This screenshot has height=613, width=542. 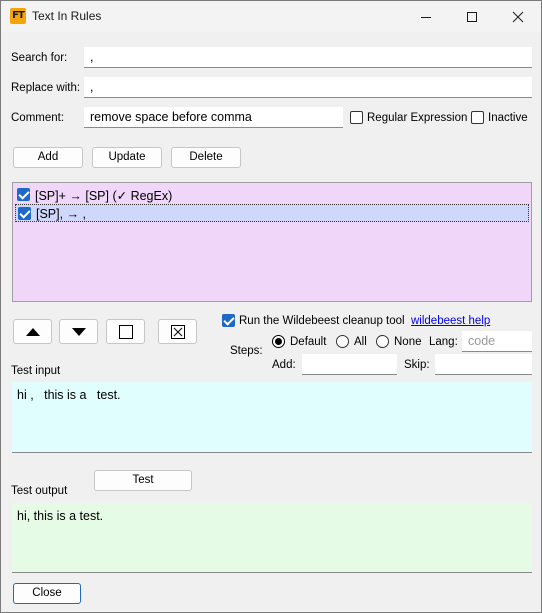 What do you see at coordinates (272, 538) in the screenshot?
I see `test-output-area: hi, this is a test.` at bounding box center [272, 538].